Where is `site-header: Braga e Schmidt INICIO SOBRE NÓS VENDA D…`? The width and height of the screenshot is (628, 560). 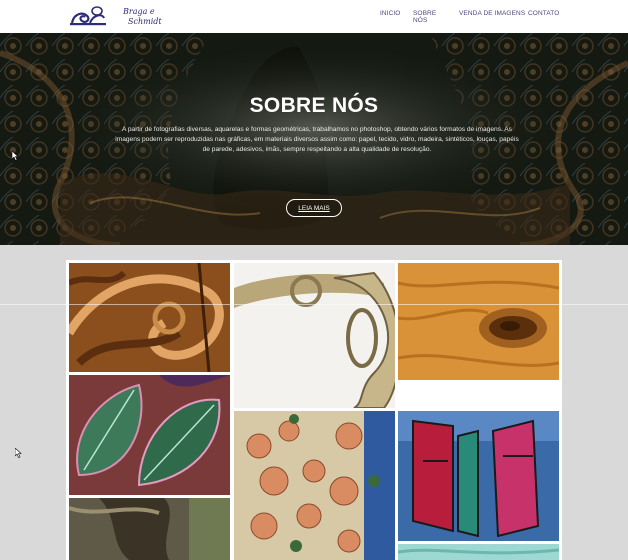 site-header: Braga e Schmidt INICIO SOBRE NÓS VENDA D… is located at coordinates (314, 16).